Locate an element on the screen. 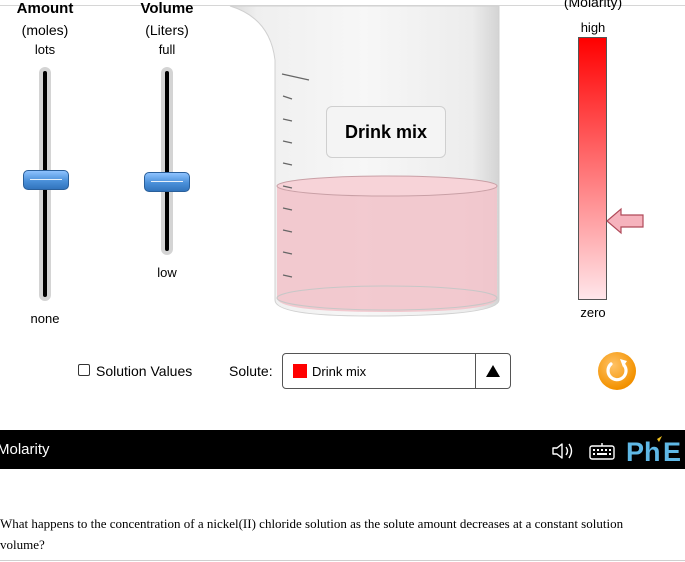 The image size is (685, 562). dropdown-arrow-icon is located at coordinates (493, 371).